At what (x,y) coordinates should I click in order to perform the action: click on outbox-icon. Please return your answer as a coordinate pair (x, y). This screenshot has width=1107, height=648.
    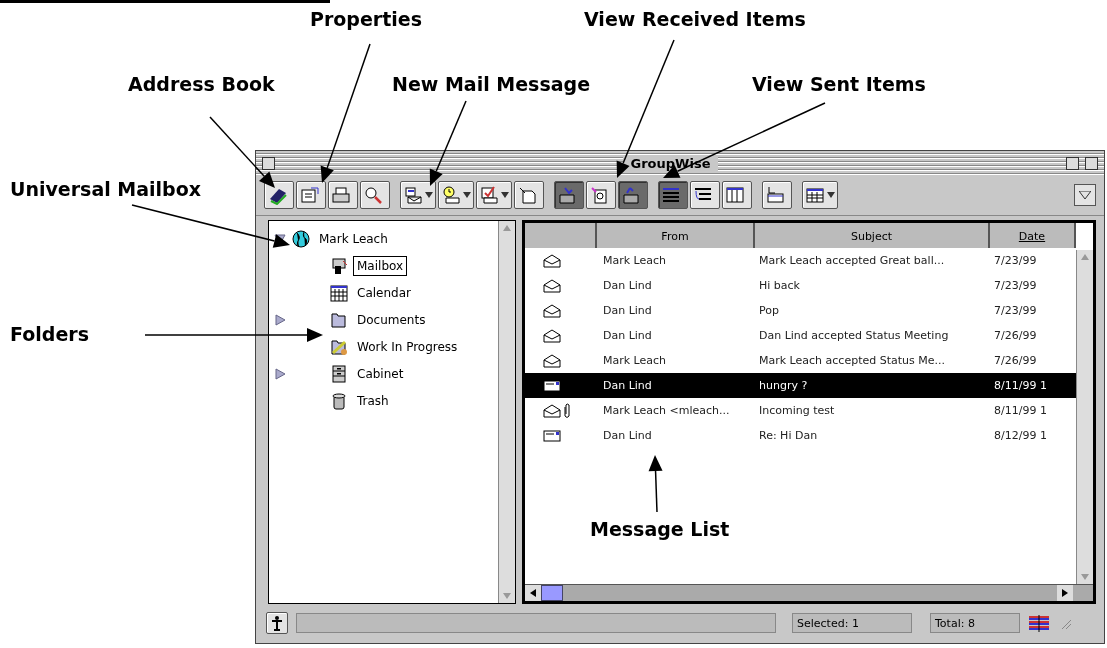
    Looking at the image, I should click on (631, 195).